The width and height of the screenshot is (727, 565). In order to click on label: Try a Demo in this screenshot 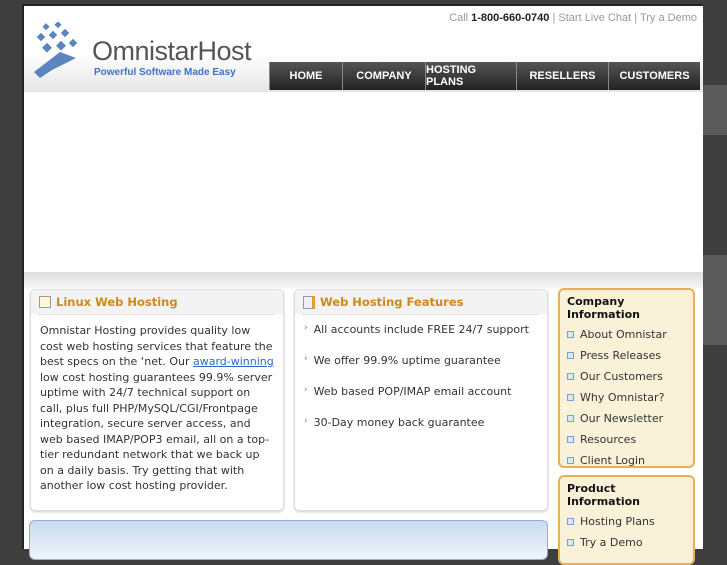, I will do `click(611, 542)`.